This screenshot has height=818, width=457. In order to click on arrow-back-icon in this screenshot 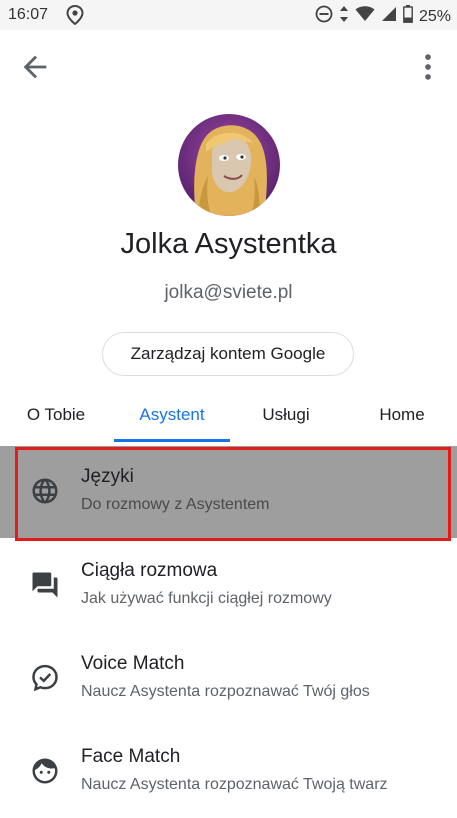, I will do `click(35, 71)`.